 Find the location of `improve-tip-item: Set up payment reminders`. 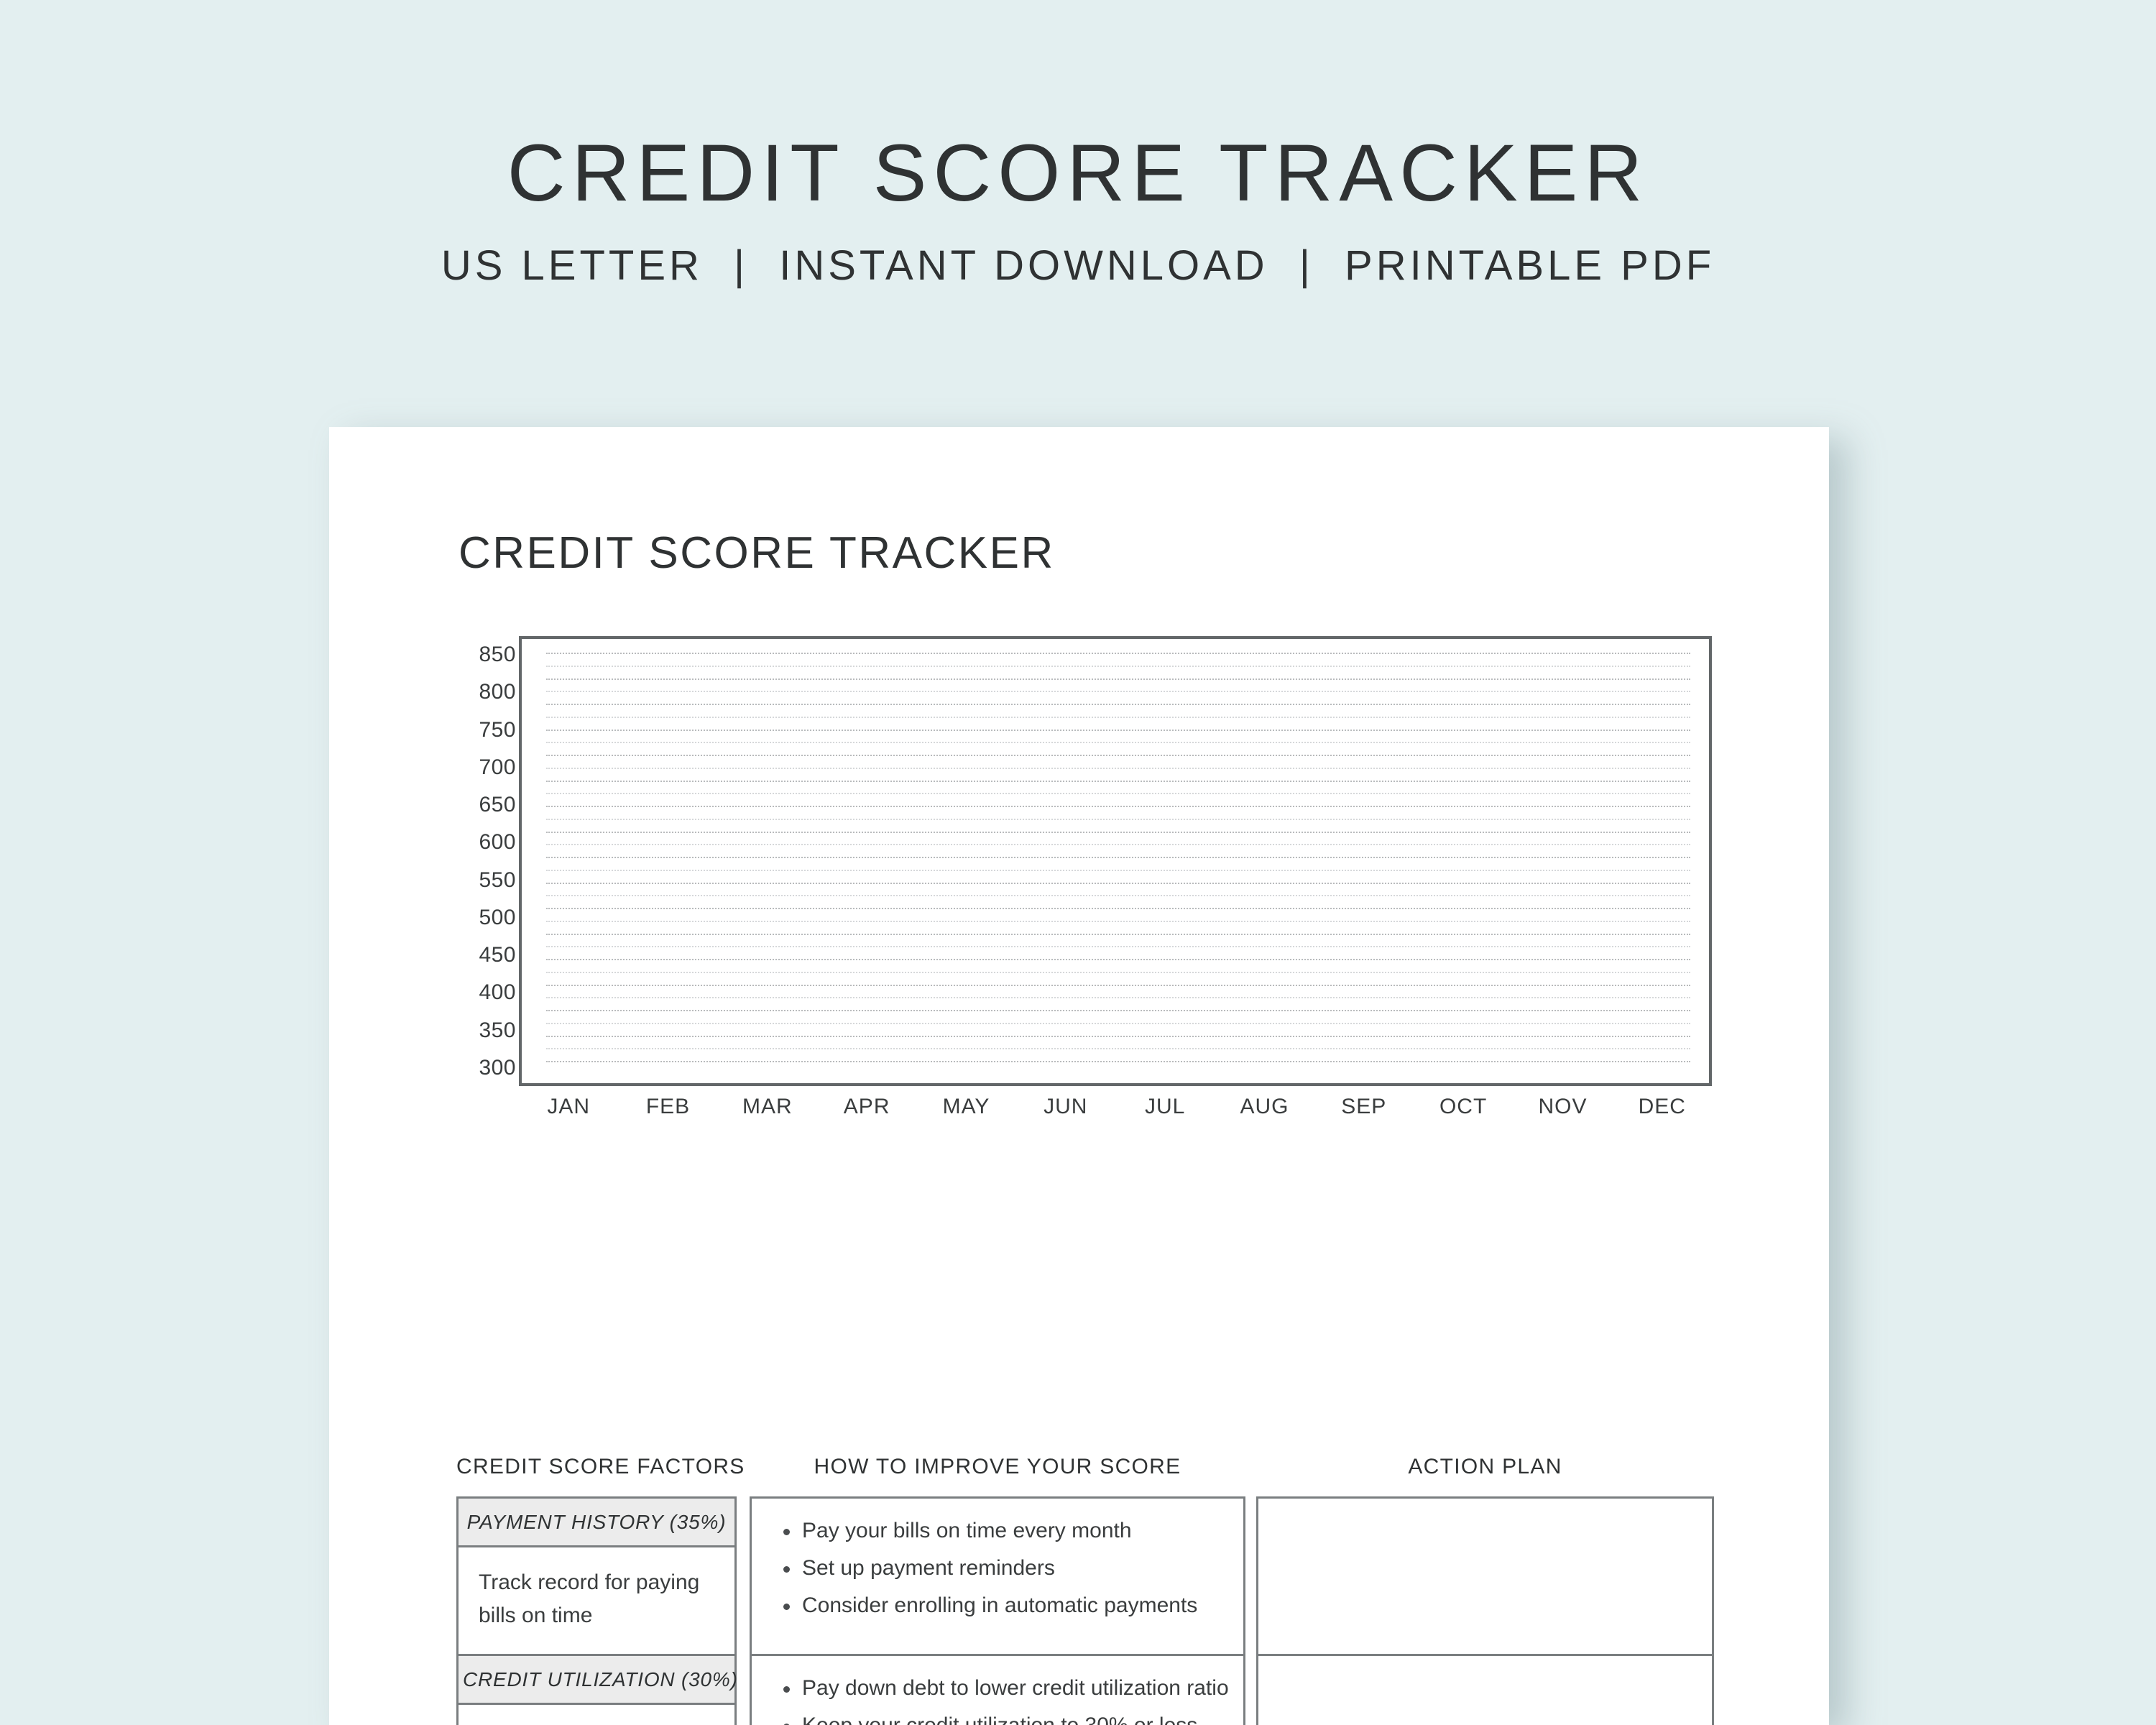

improve-tip-item: Set up payment reminders is located at coordinates (1001, 1576).